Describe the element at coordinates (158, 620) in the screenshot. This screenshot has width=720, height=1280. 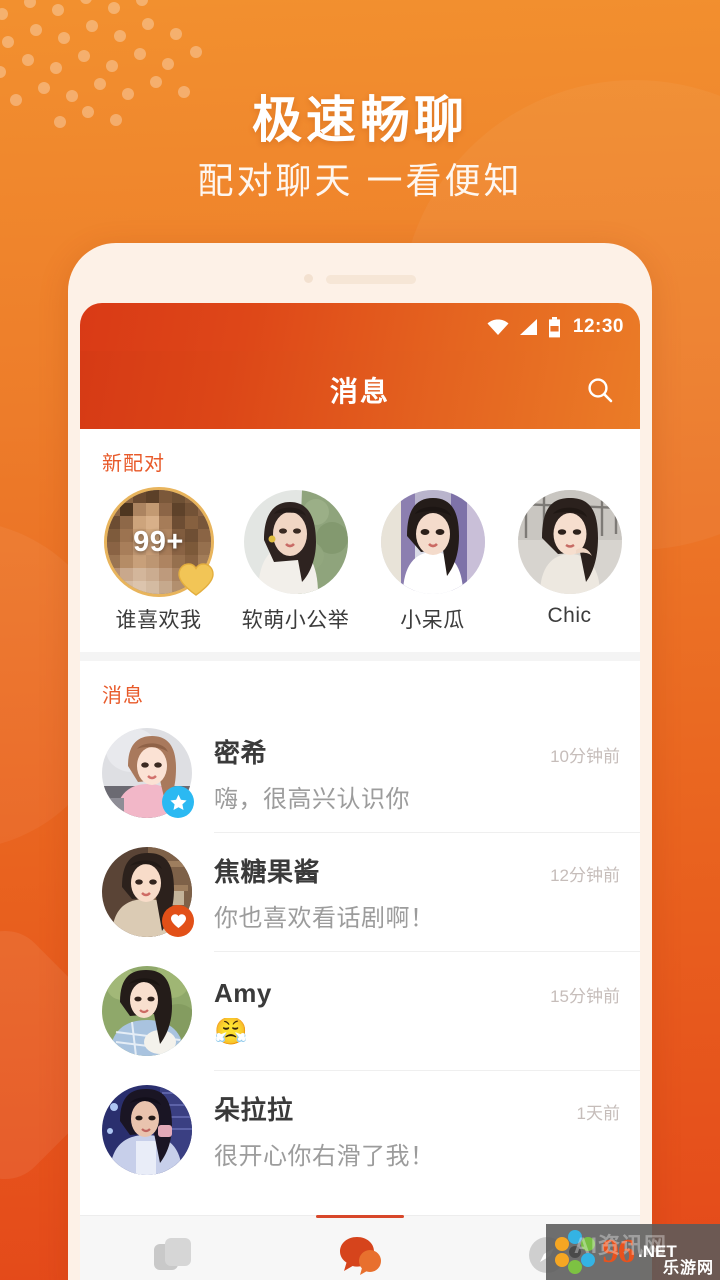
I see `match-item-label: 谁喜欢我` at that location.